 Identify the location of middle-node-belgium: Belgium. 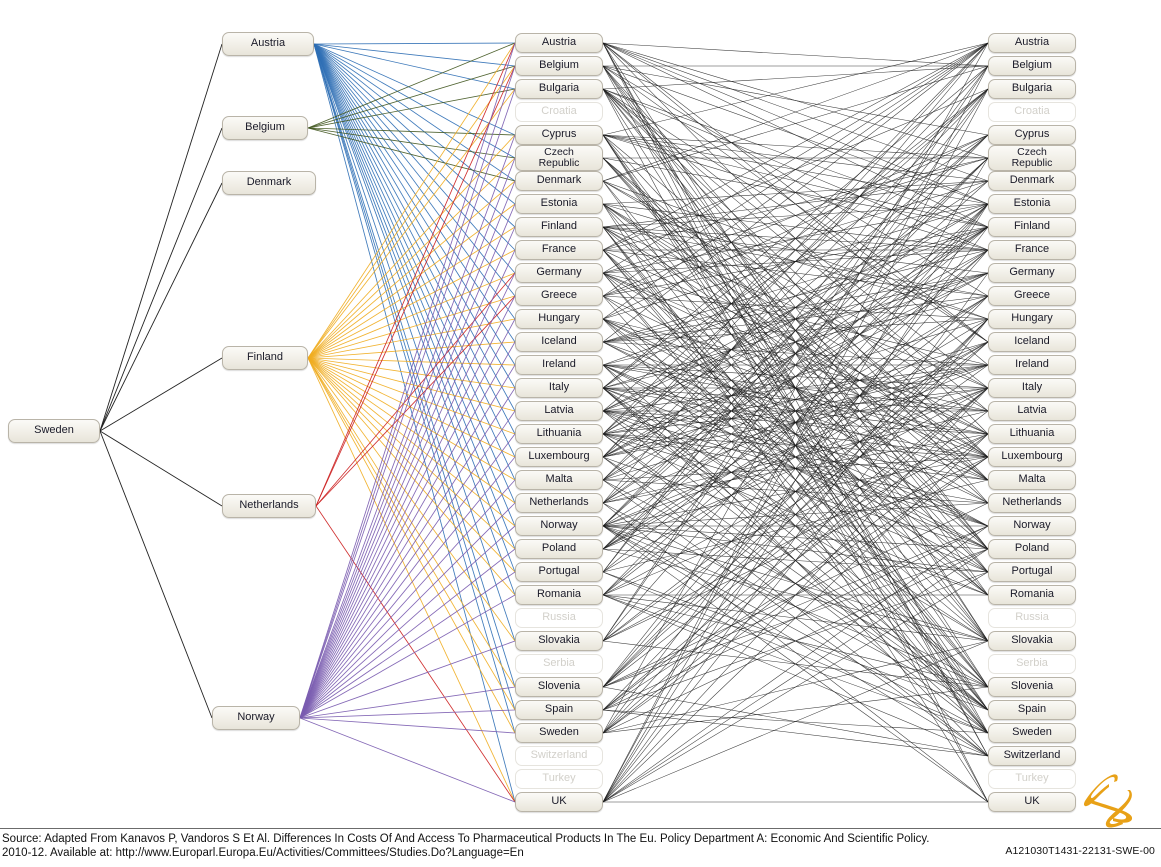
(559, 66).